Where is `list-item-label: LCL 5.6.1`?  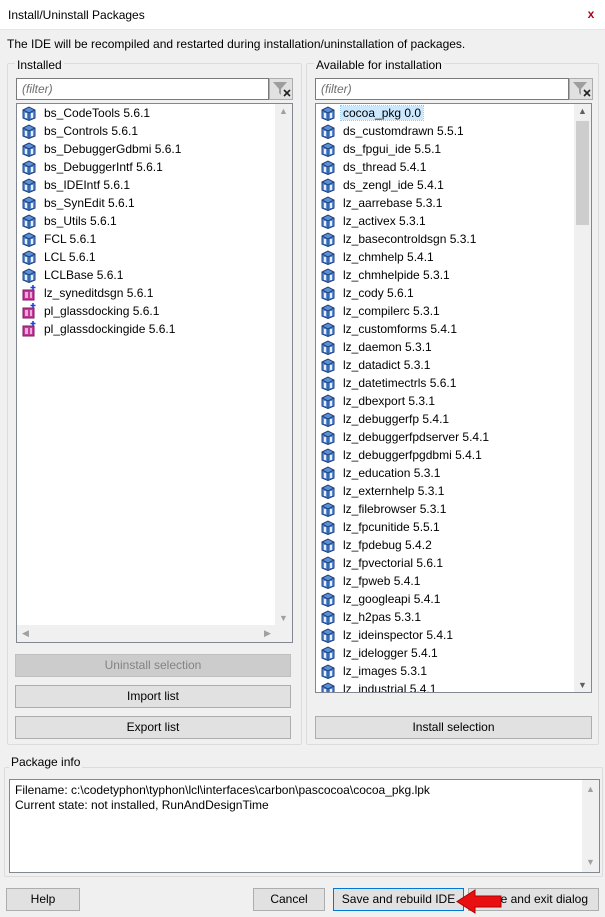
list-item-label: LCL 5.6.1 is located at coordinates (70, 257).